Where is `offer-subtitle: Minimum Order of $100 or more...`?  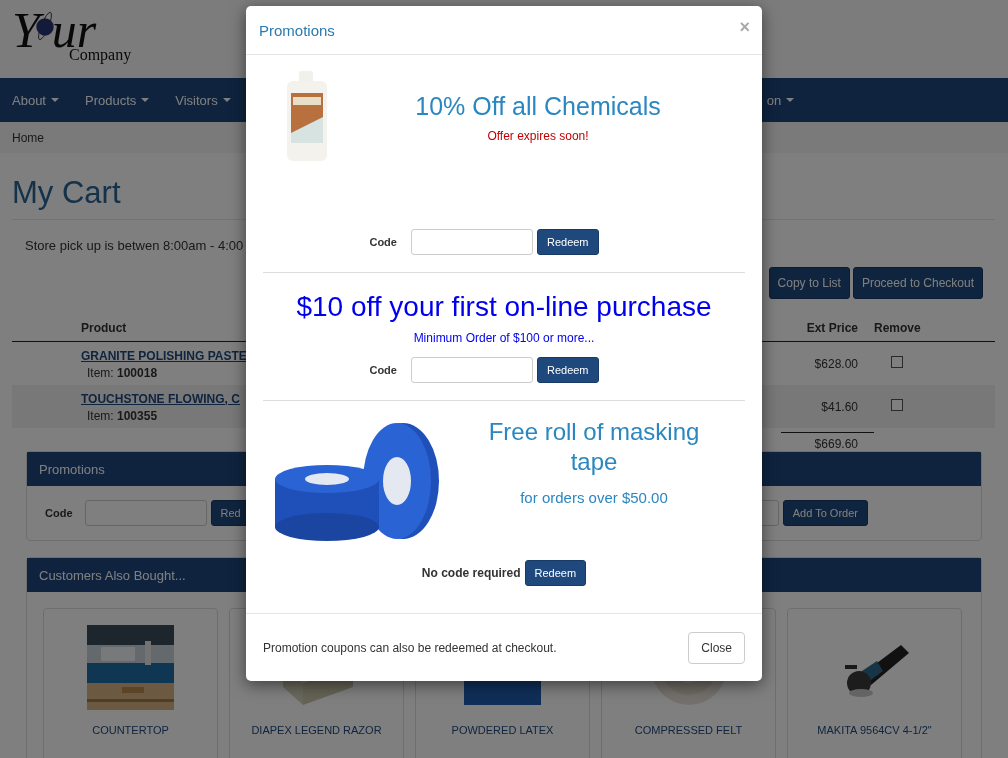
offer-subtitle: Minimum Order of $100 or more... is located at coordinates (504, 338).